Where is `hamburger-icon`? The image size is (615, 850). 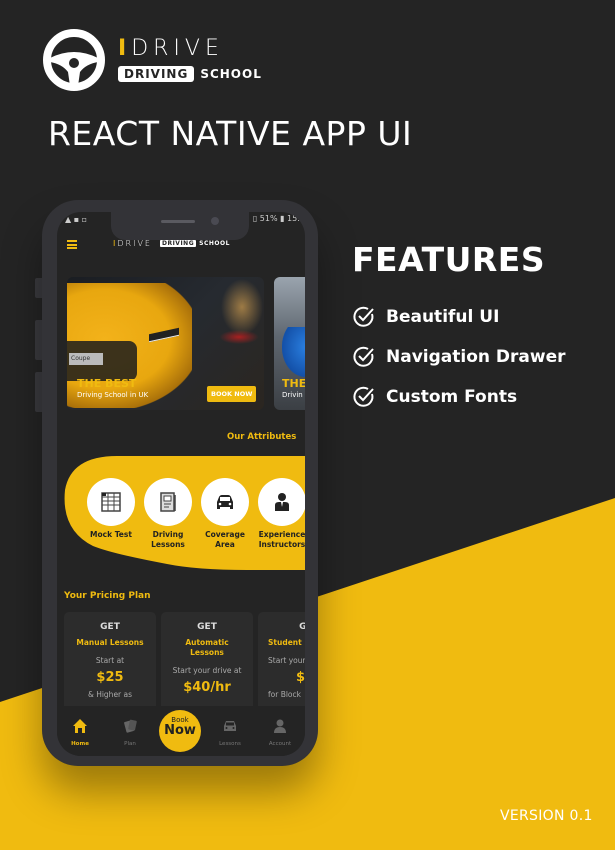 hamburger-icon is located at coordinates (72, 244).